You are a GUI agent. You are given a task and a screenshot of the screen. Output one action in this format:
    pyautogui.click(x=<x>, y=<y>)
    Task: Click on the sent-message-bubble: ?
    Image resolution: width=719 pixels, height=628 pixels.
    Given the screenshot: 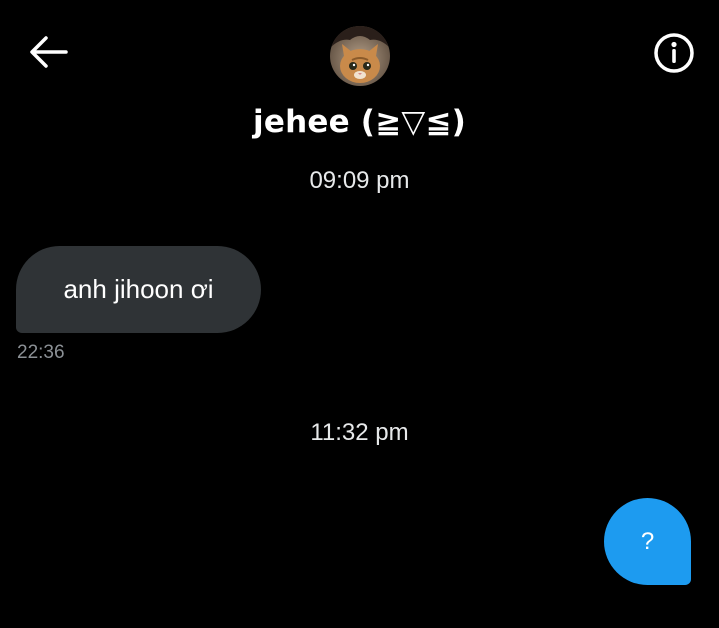 What is the action you would take?
    pyautogui.click(x=647, y=541)
    